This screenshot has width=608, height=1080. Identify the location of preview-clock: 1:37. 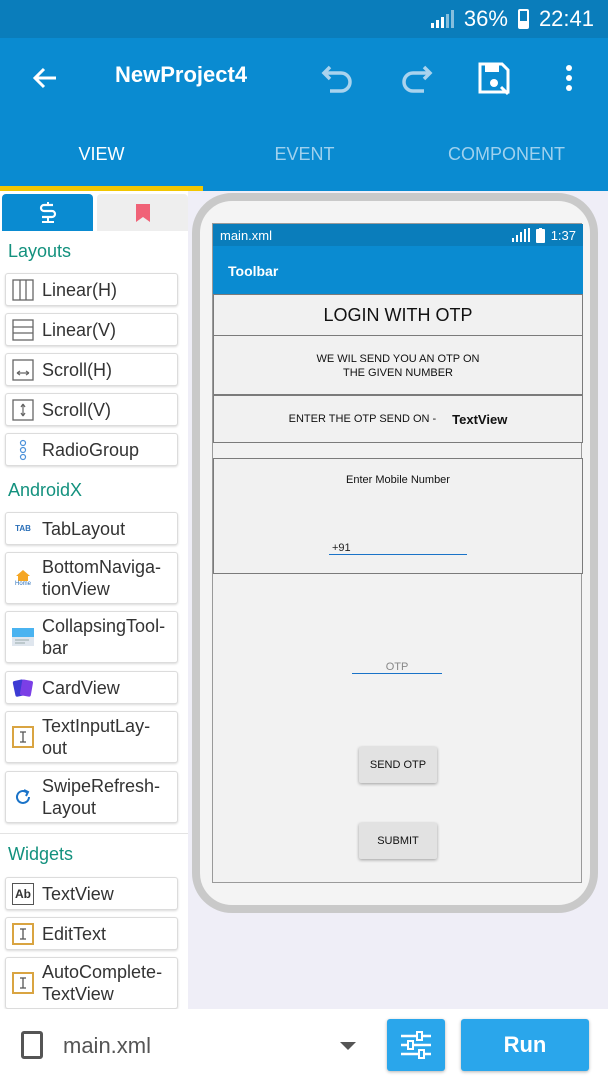
(563, 235).